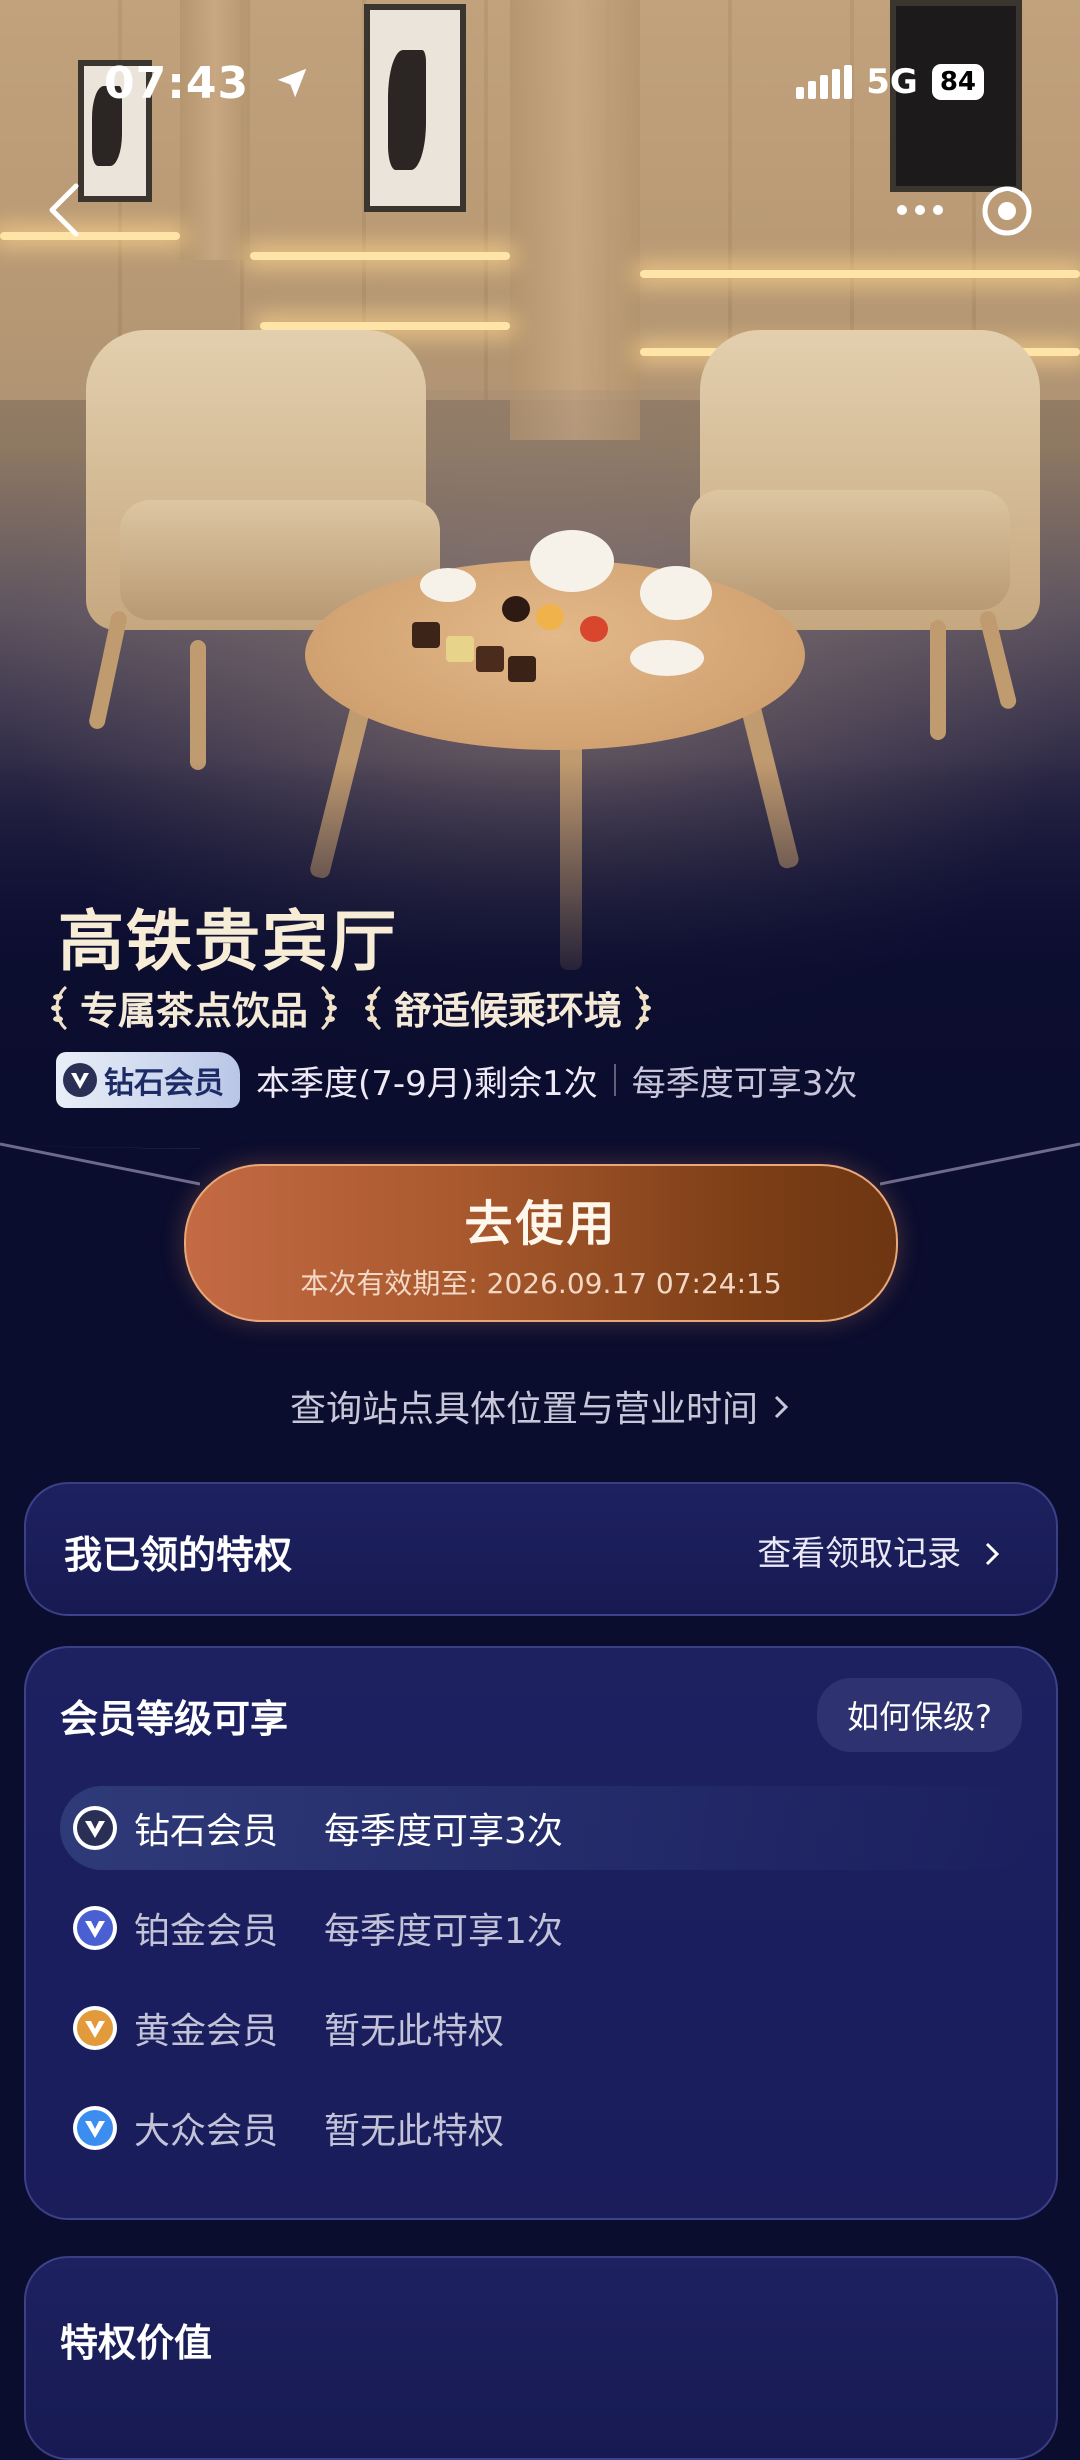 The image size is (1080, 2460). Describe the element at coordinates (228, 941) in the screenshot. I see `page-title: 高铁贵宾厅` at that location.